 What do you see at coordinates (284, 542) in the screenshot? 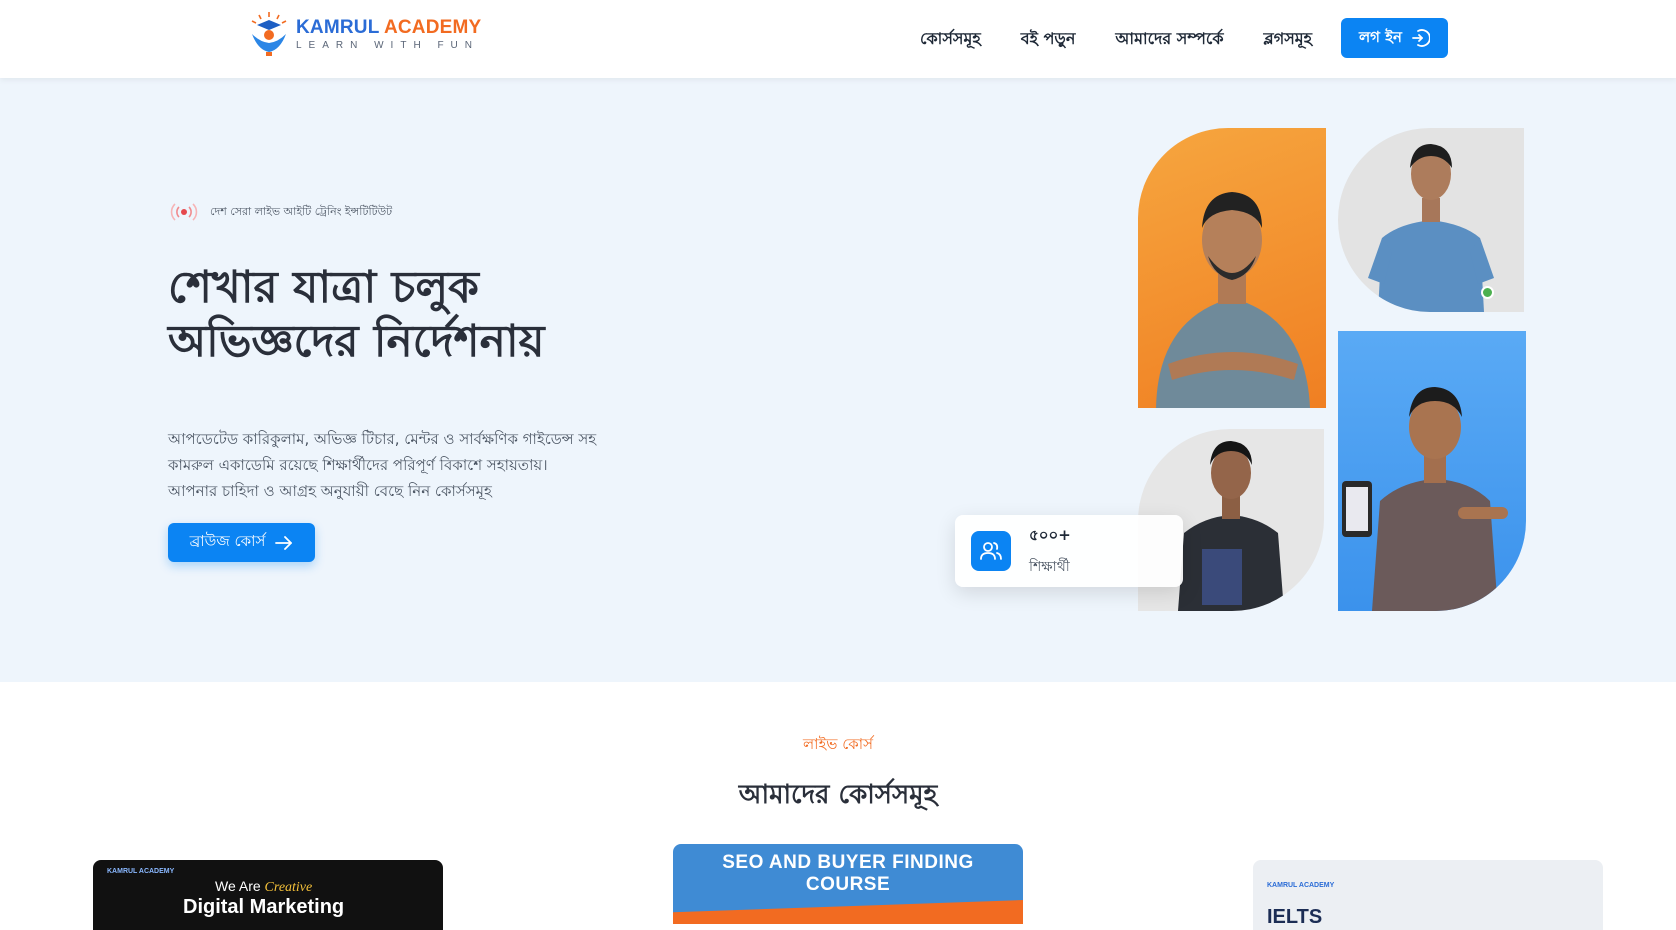
I see `arrow-right-icon` at bounding box center [284, 542].